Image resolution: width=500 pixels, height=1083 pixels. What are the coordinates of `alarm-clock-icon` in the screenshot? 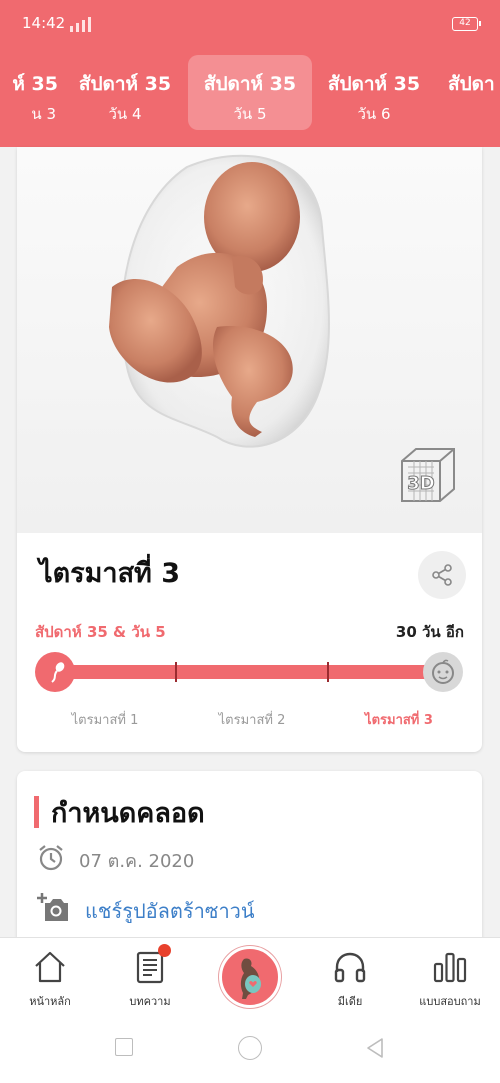 It's located at (51, 858).